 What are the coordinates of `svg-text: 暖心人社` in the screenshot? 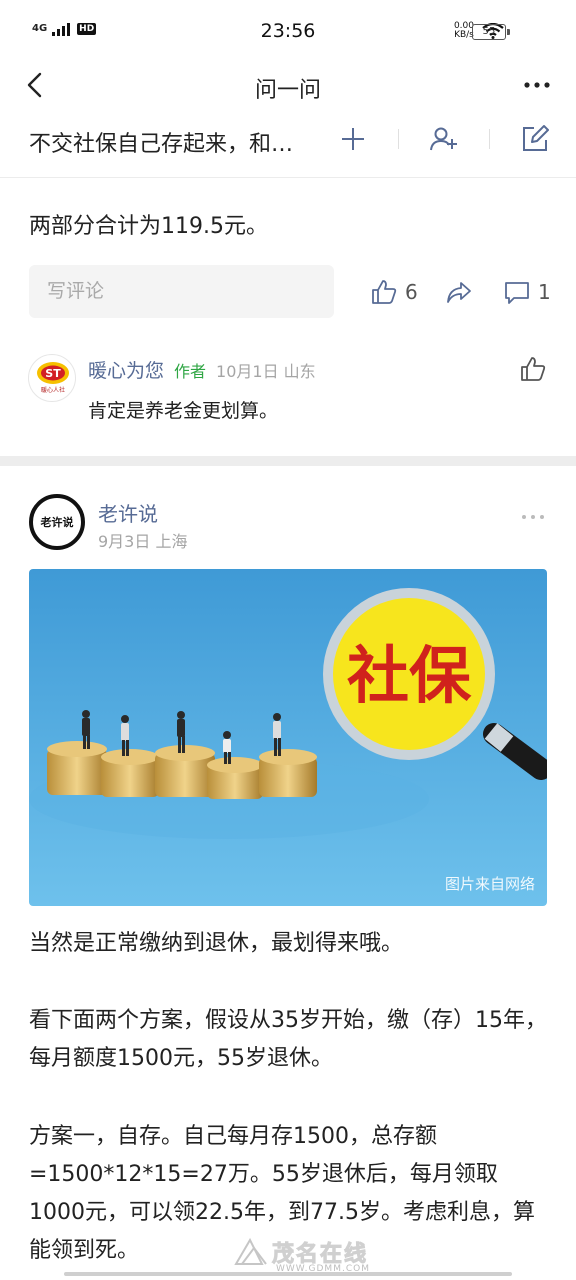 It's located at (53, 390).